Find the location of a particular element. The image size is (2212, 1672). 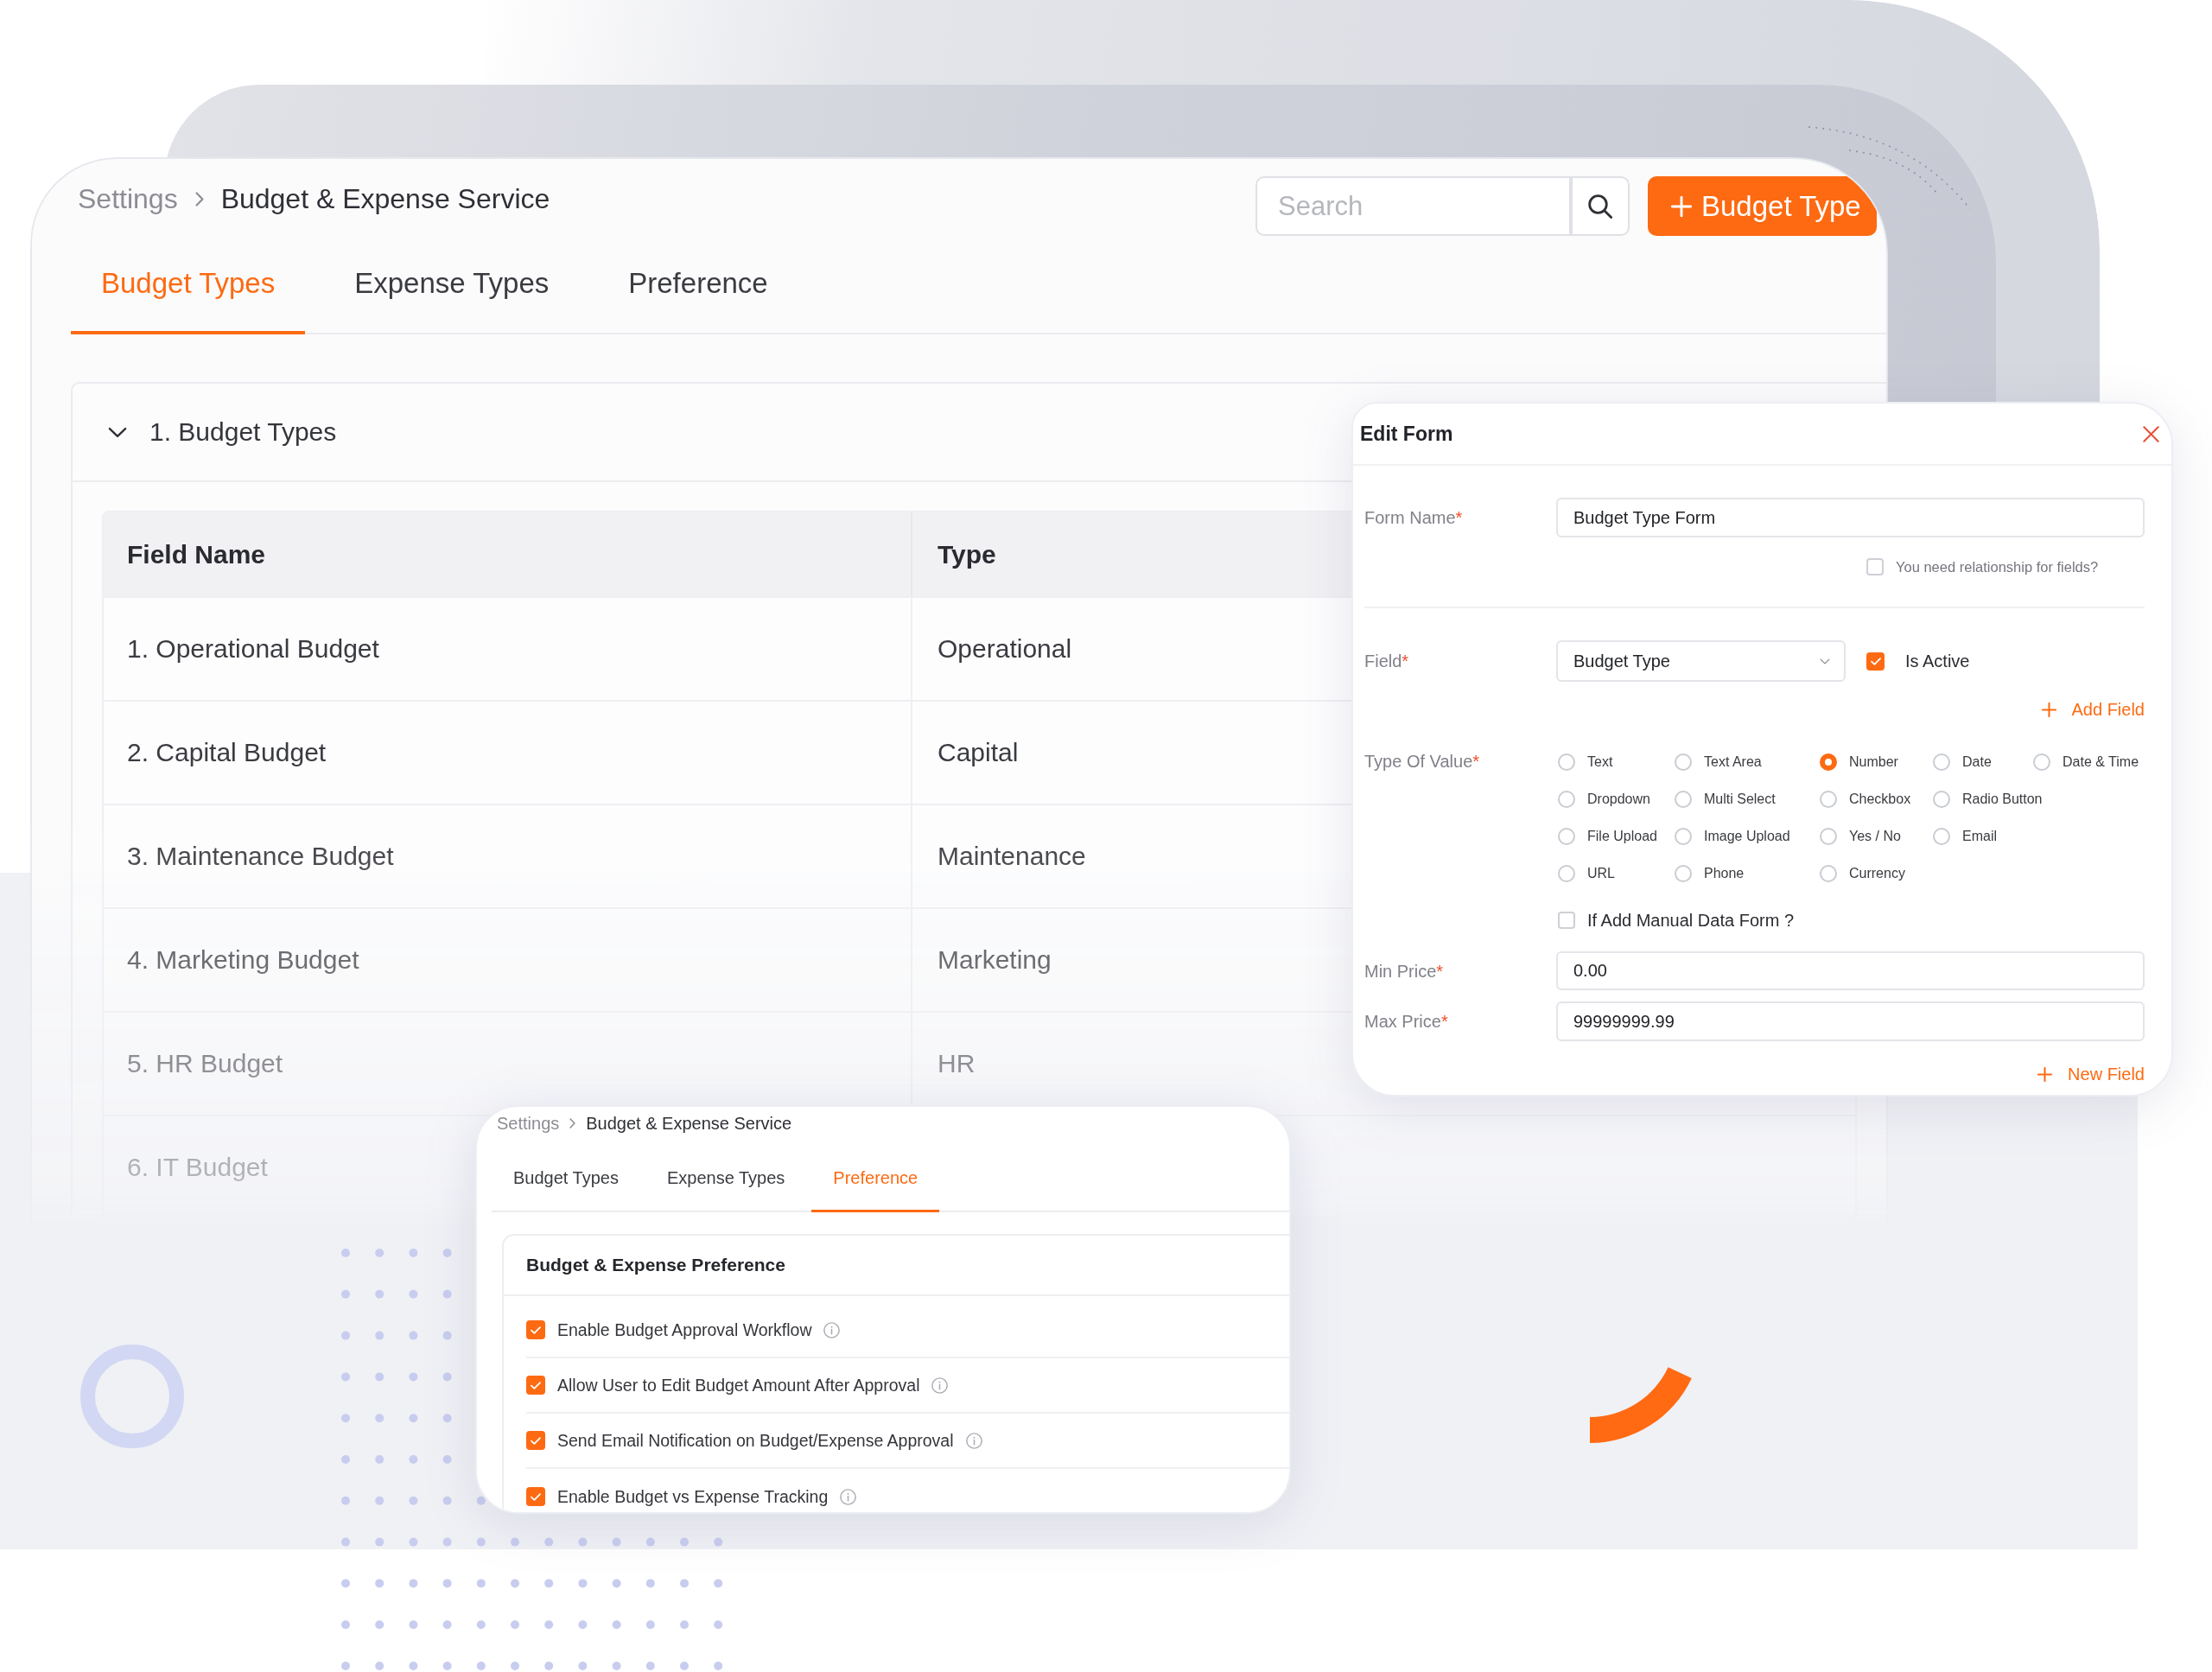

card-title: Budget & Expense Preference is located at coordinates (655, 1265).